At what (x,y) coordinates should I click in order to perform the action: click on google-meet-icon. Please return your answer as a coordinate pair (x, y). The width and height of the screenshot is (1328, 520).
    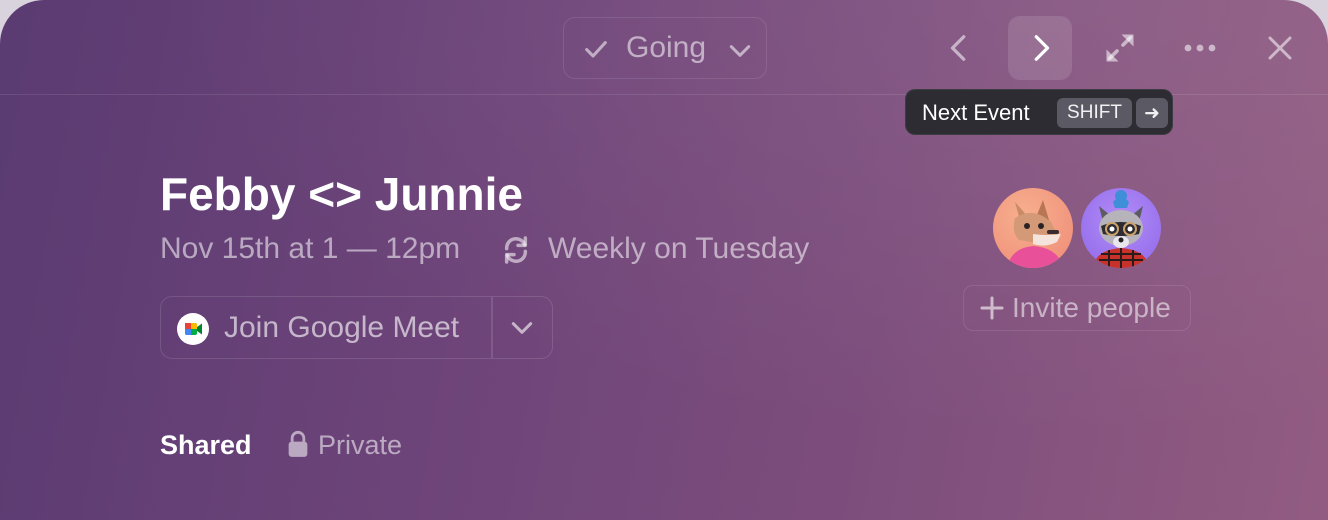
    Looking at the image, I should click on (193, 329).